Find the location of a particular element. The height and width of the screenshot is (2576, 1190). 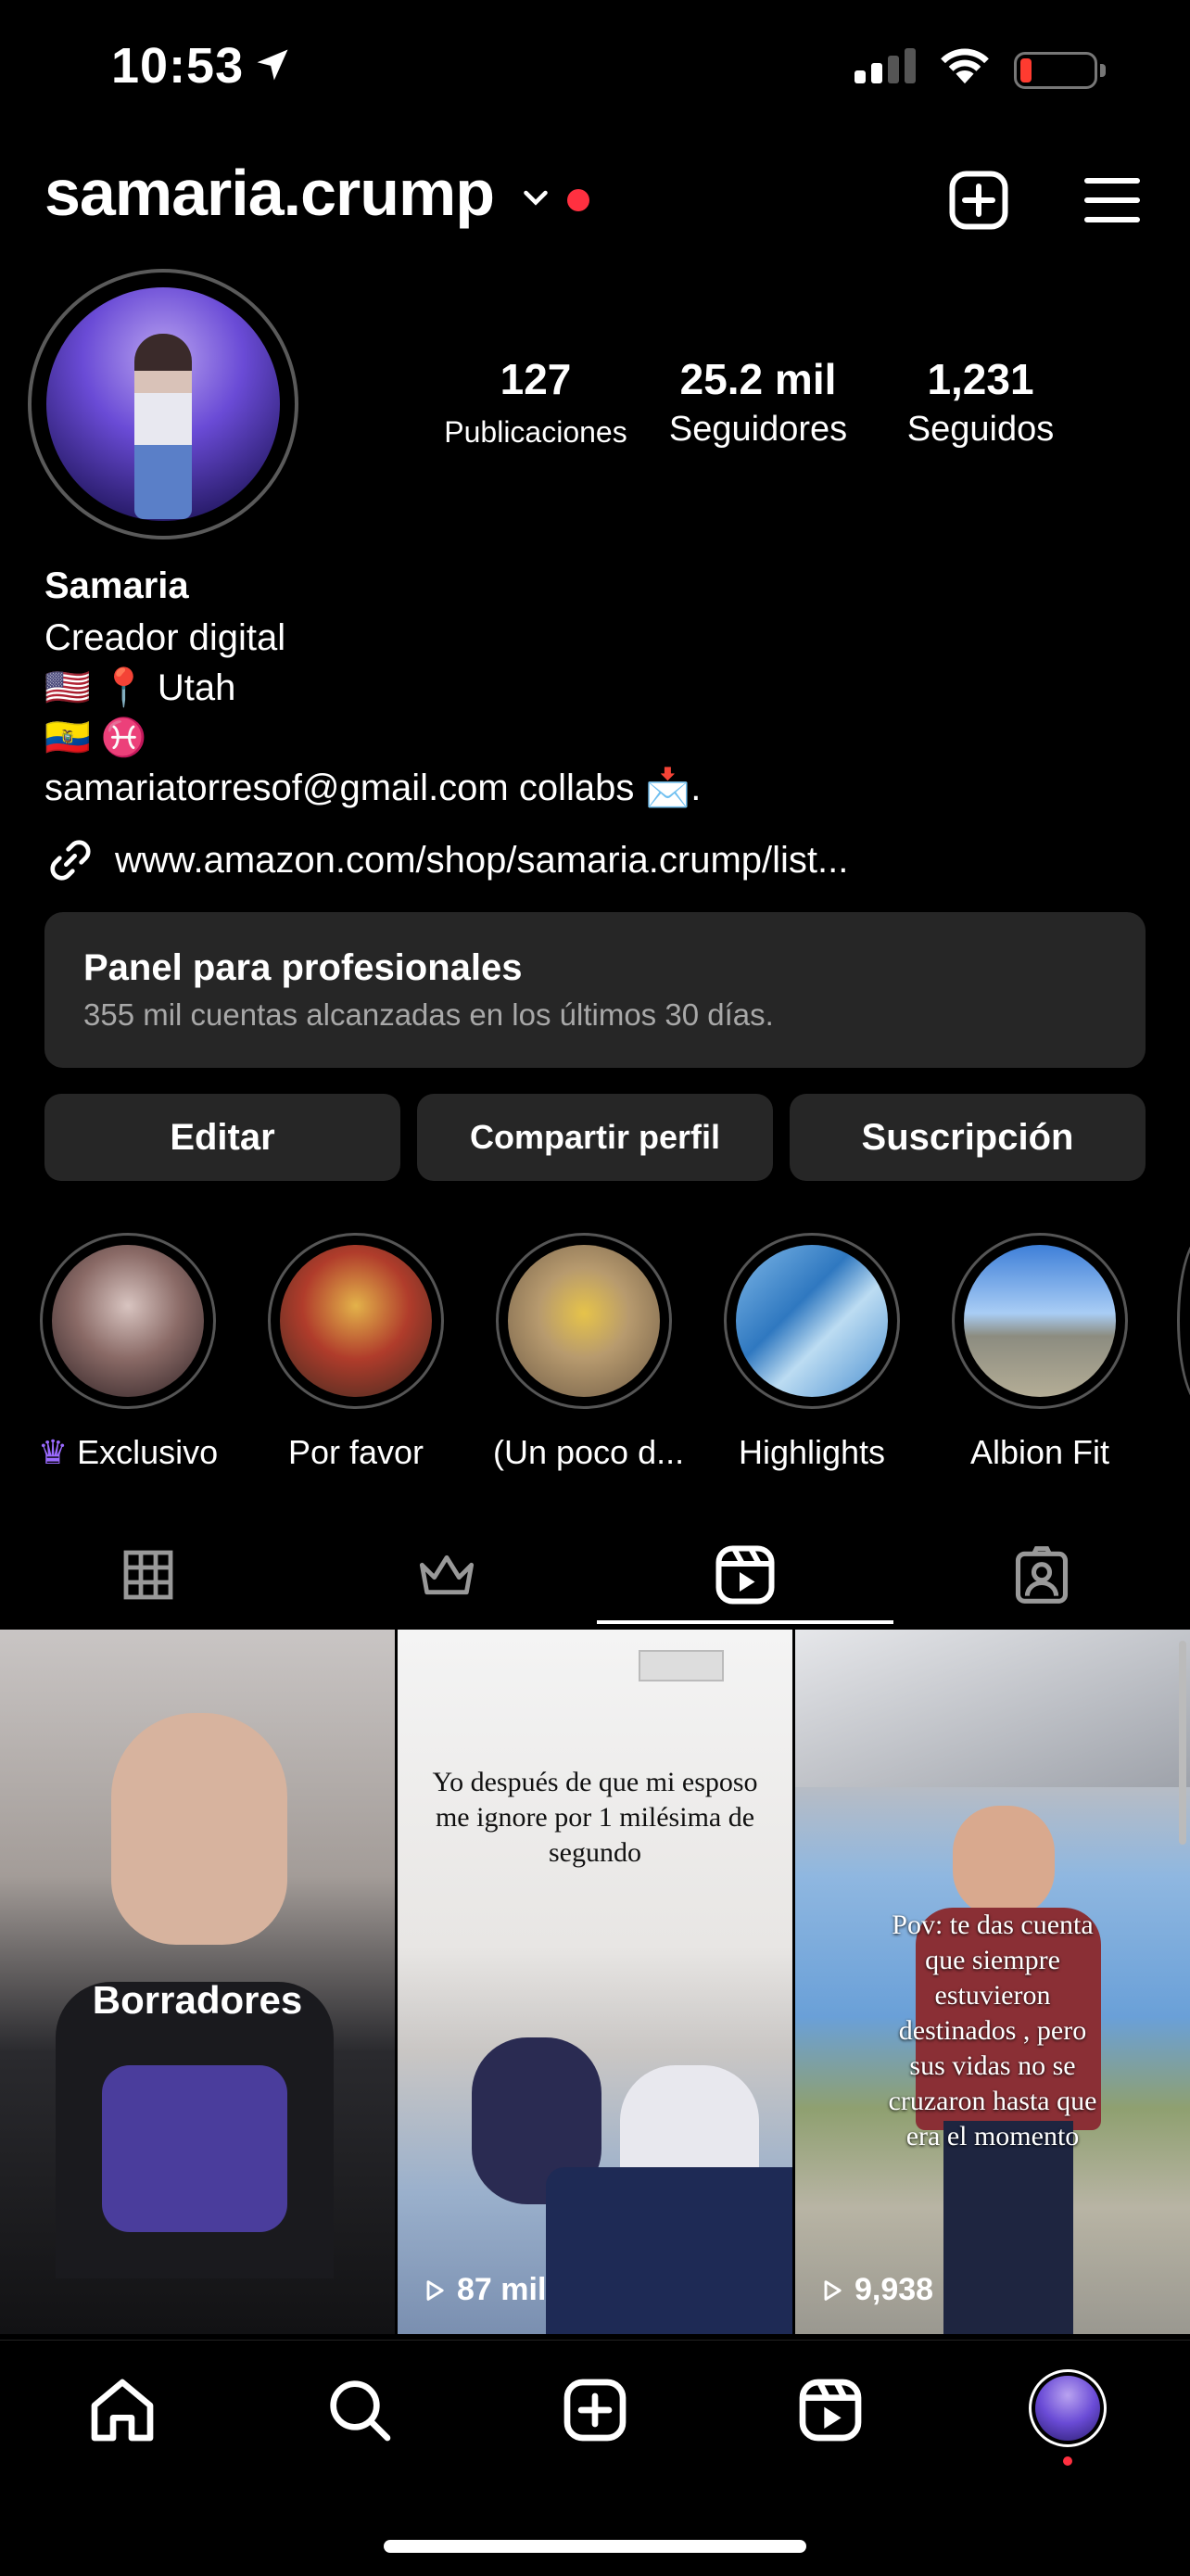

scrollbar is located at coordinates (1182, 1743).